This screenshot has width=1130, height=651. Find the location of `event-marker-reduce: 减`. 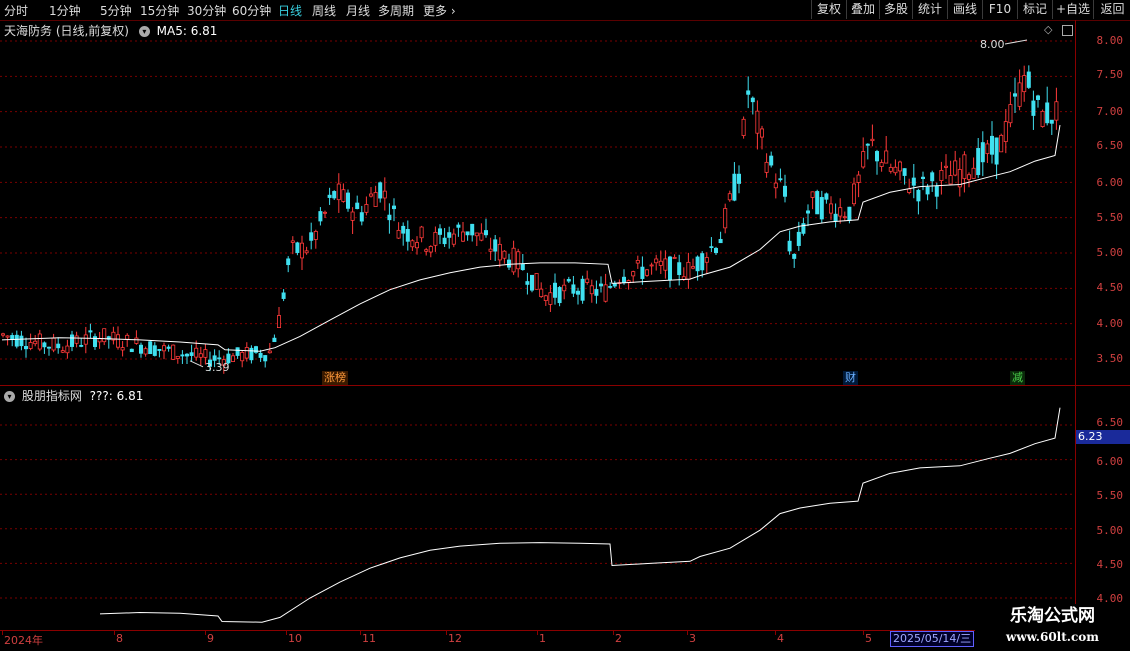

event-marker-reduce: 减 is located at coordinates (1017, 378).